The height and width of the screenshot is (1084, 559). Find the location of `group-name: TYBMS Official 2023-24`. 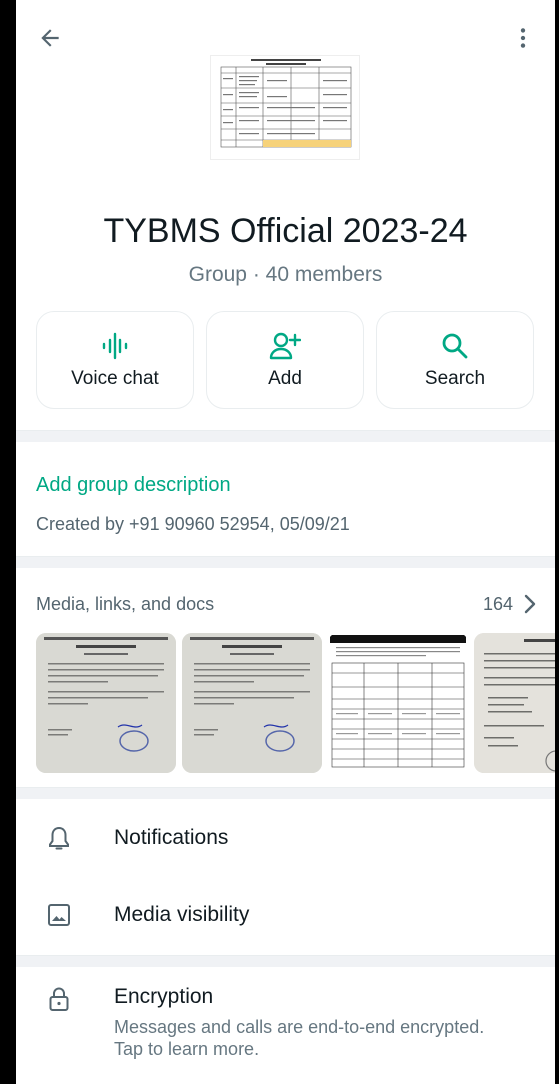

group-name: TYBMS Official 2023-24 is located at coordinates (285, 231).